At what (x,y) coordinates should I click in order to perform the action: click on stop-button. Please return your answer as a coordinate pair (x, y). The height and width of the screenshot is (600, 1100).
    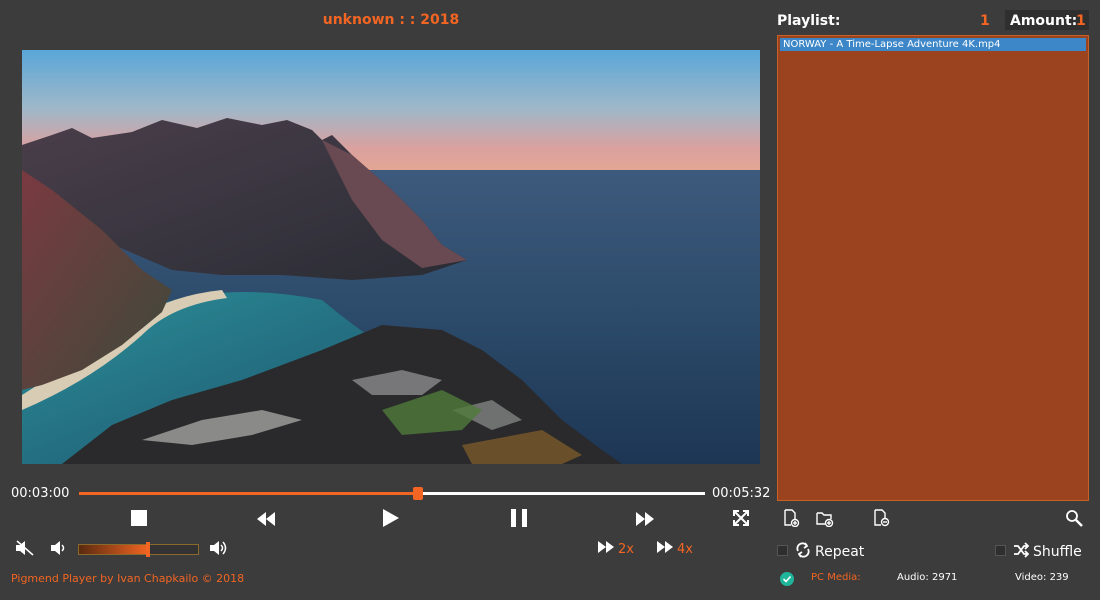
    Looking at the image, I should click on (139, 520).